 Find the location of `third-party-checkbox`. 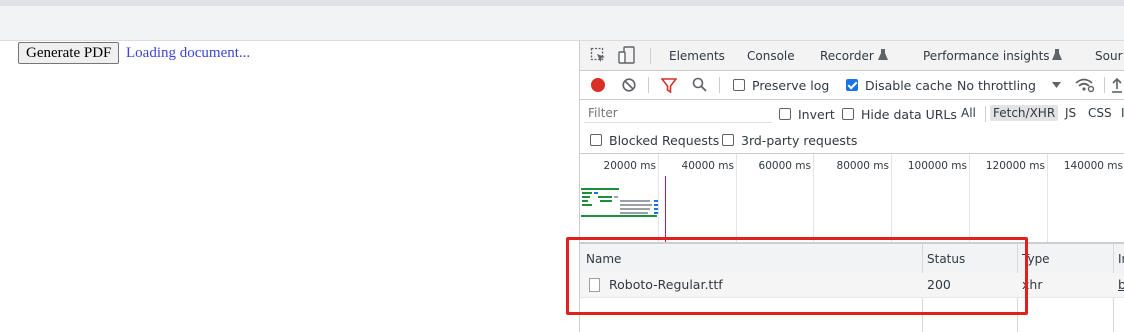

third-party-checkbox is located at coordinates (728, 140).